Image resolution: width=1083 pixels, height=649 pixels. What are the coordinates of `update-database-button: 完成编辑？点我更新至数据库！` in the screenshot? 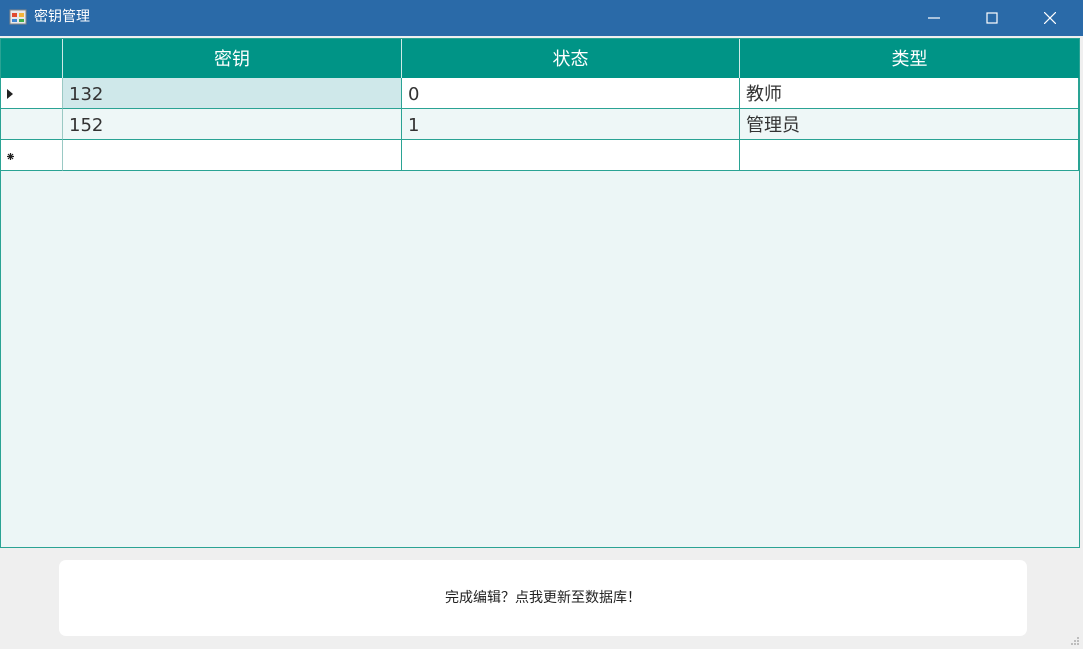 It's located at (543, 598).